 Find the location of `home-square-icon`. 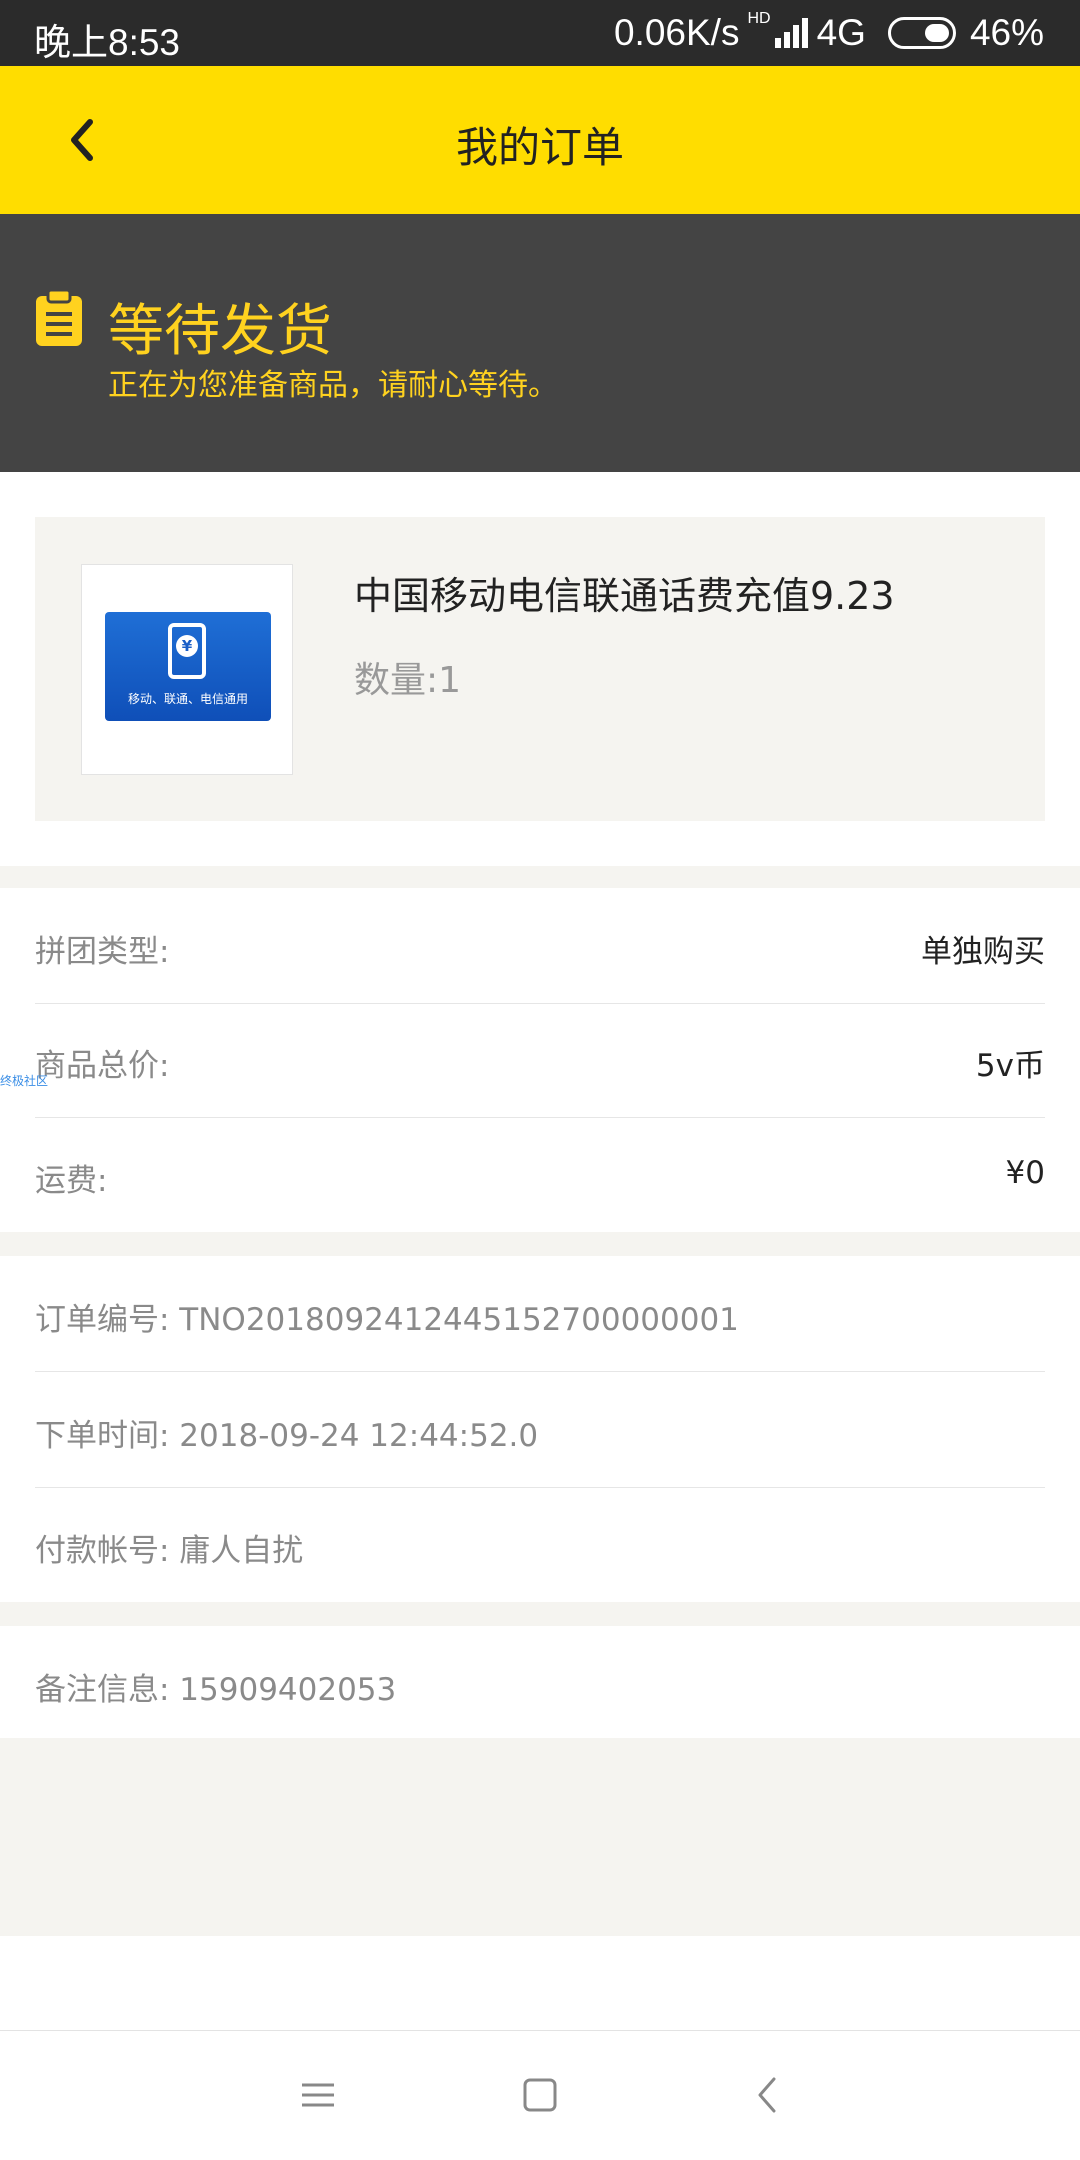

home-square-icon is located at coordinates (540, 2095).